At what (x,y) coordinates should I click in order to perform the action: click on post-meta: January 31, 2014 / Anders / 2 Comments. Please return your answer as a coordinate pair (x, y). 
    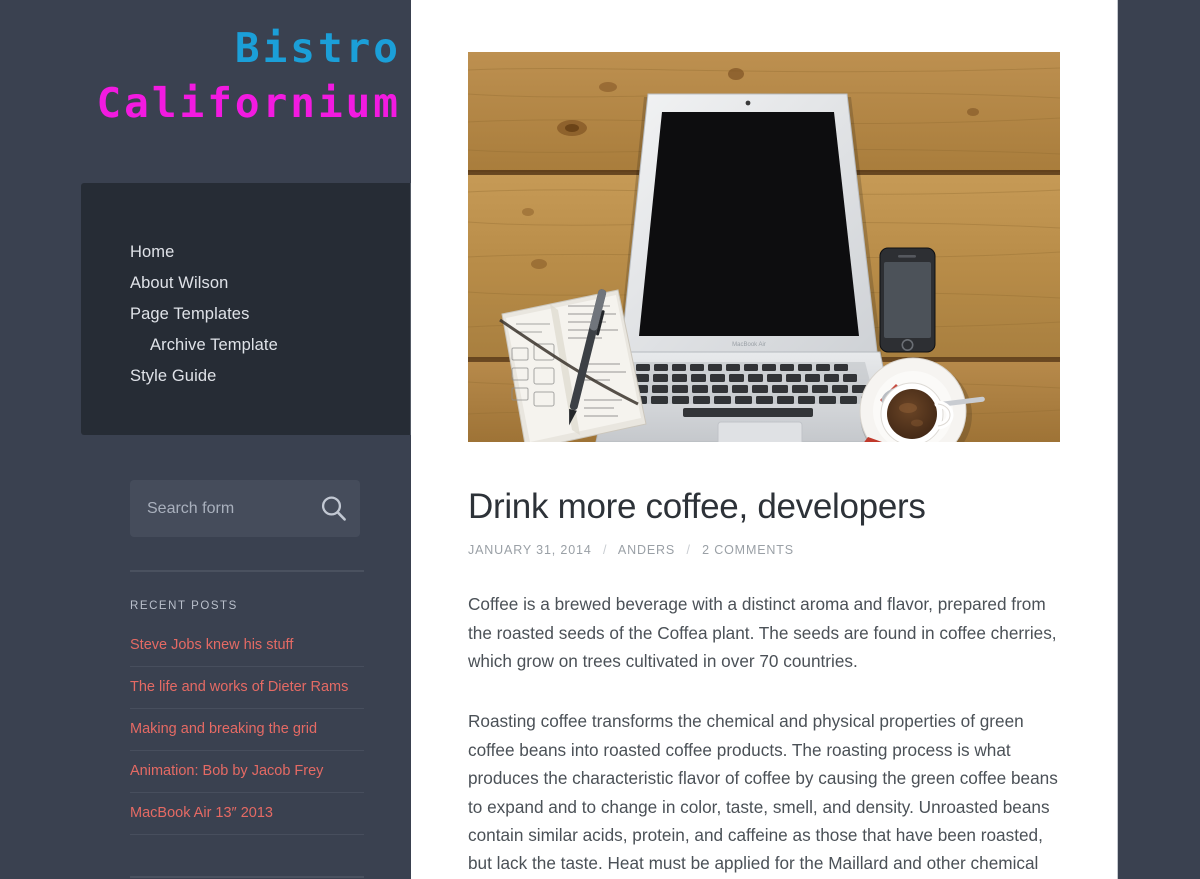
    Looking at the image, I should click on (764, 550).